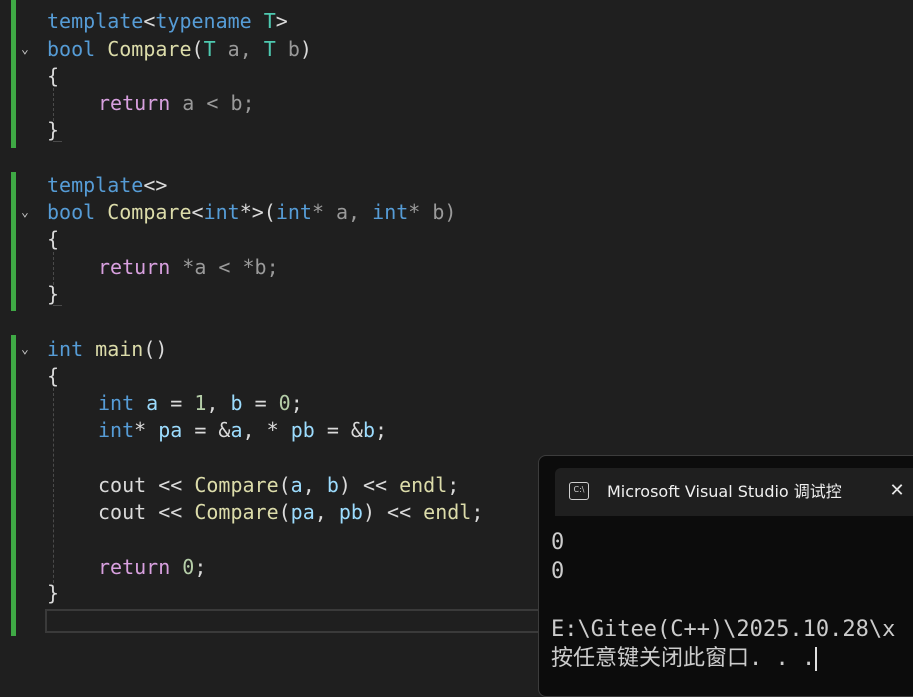 The image size is (913, 697). Describe the element at coordinates (579, 491) in the screenshot. I see `terminal-icon: C:\` at that location.